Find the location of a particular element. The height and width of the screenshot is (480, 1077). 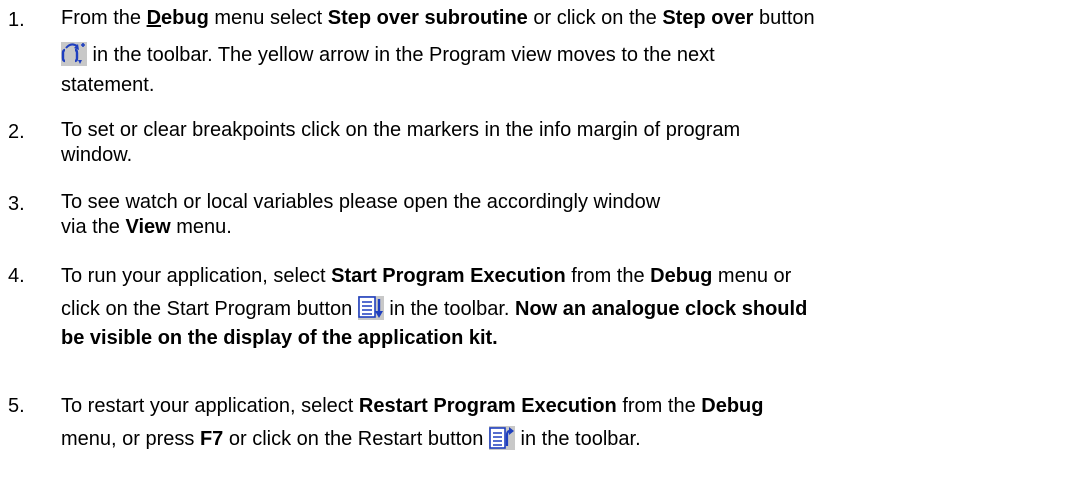

f7-key: F7 is located at coordinates (211, 439).